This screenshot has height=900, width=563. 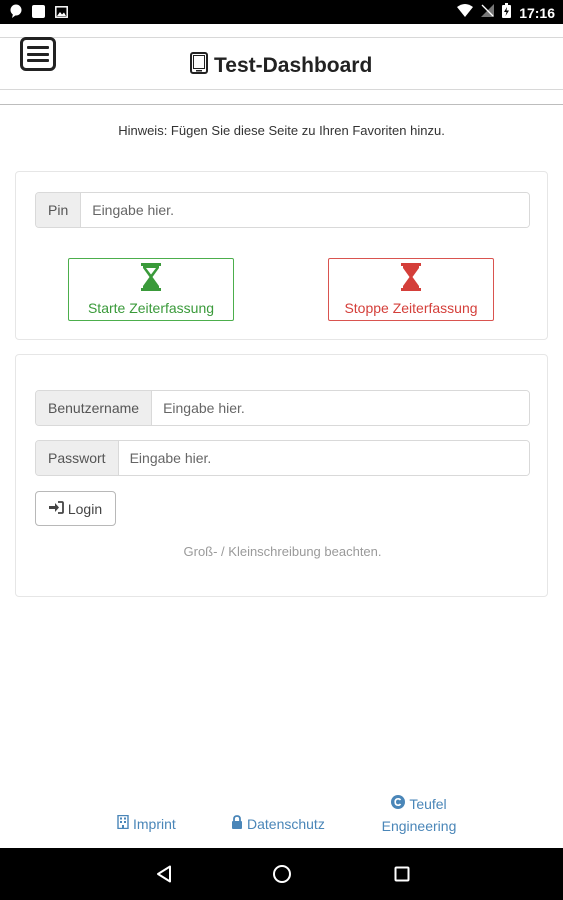 I want to click on chat-notification-icon, so click(x=16, y=13).